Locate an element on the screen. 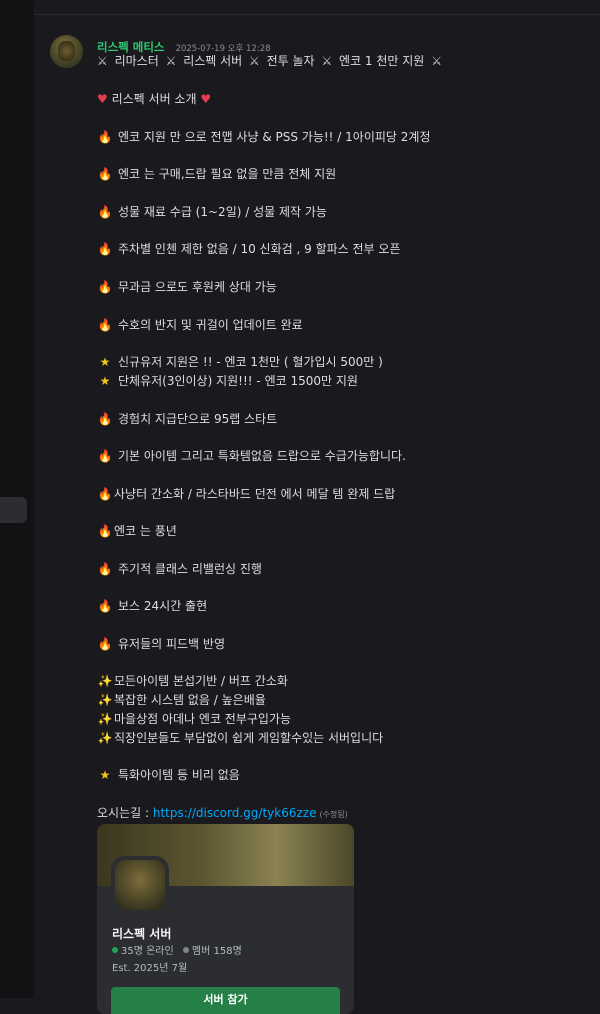  user-avatar is located at coordinates (66, 51).